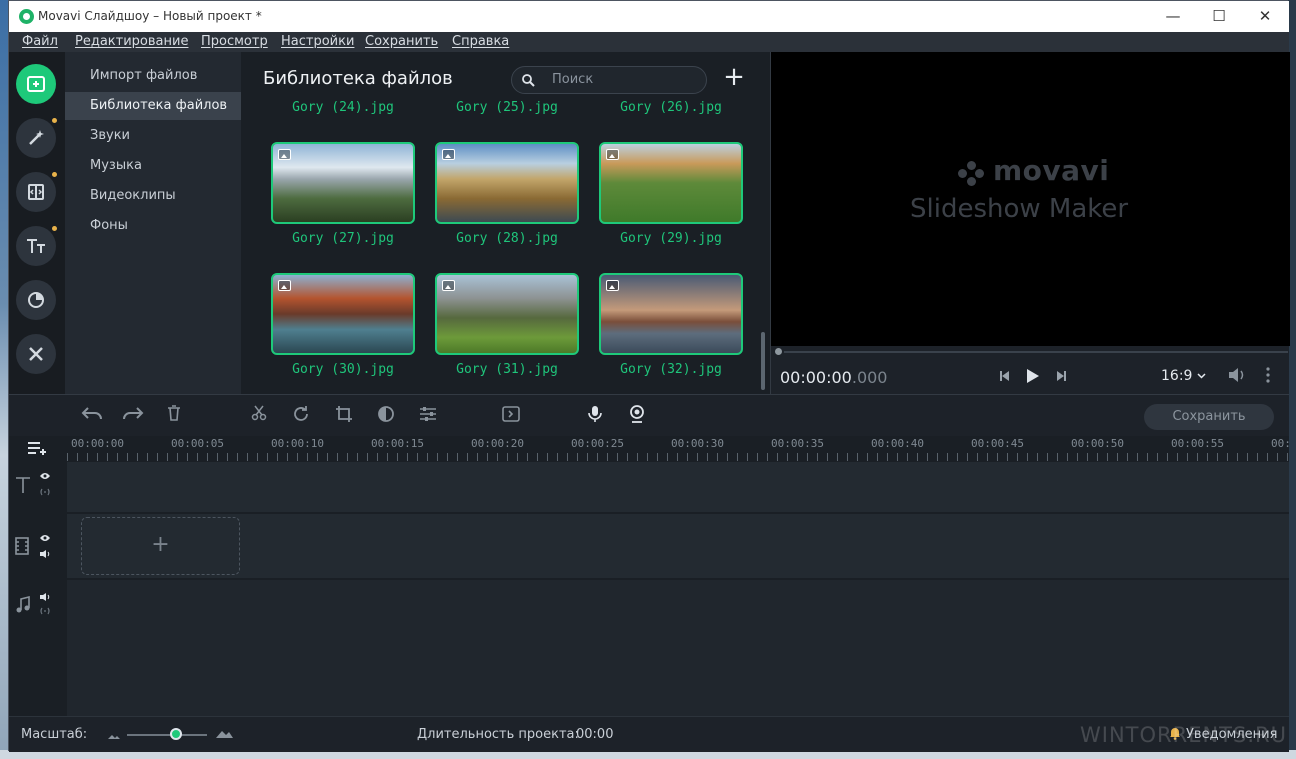 Image resolution: width=1296 pixels, height=759 pixels. I want to click on fit-frame-icon, so click(511, 414).